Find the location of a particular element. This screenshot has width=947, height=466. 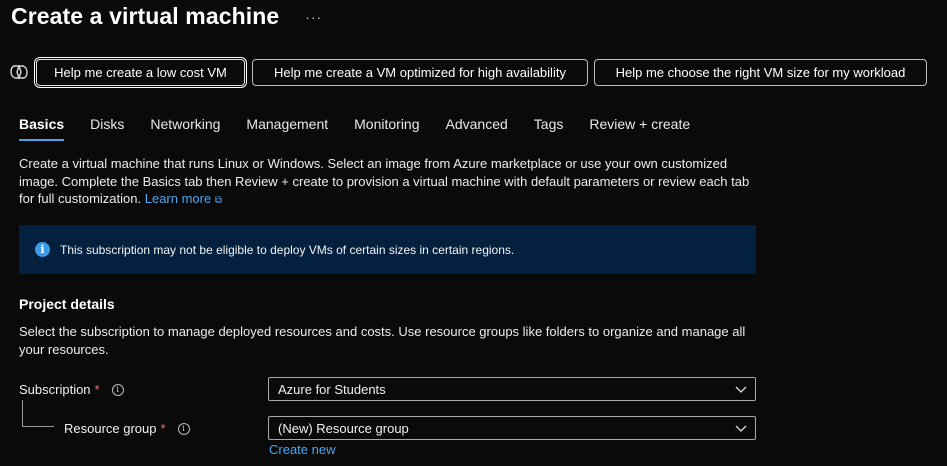

subscription-value: Azure for Students is located at coordinates (332, 389).